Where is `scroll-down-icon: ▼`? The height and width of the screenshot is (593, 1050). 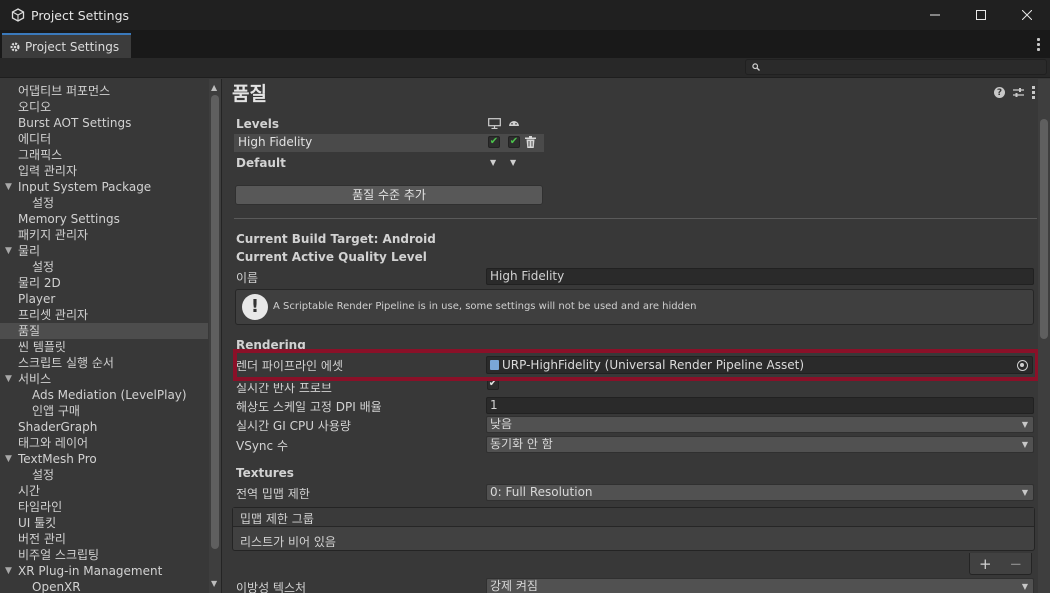
scroll-down-icon: ▼ is located at coordinates (214, 583).